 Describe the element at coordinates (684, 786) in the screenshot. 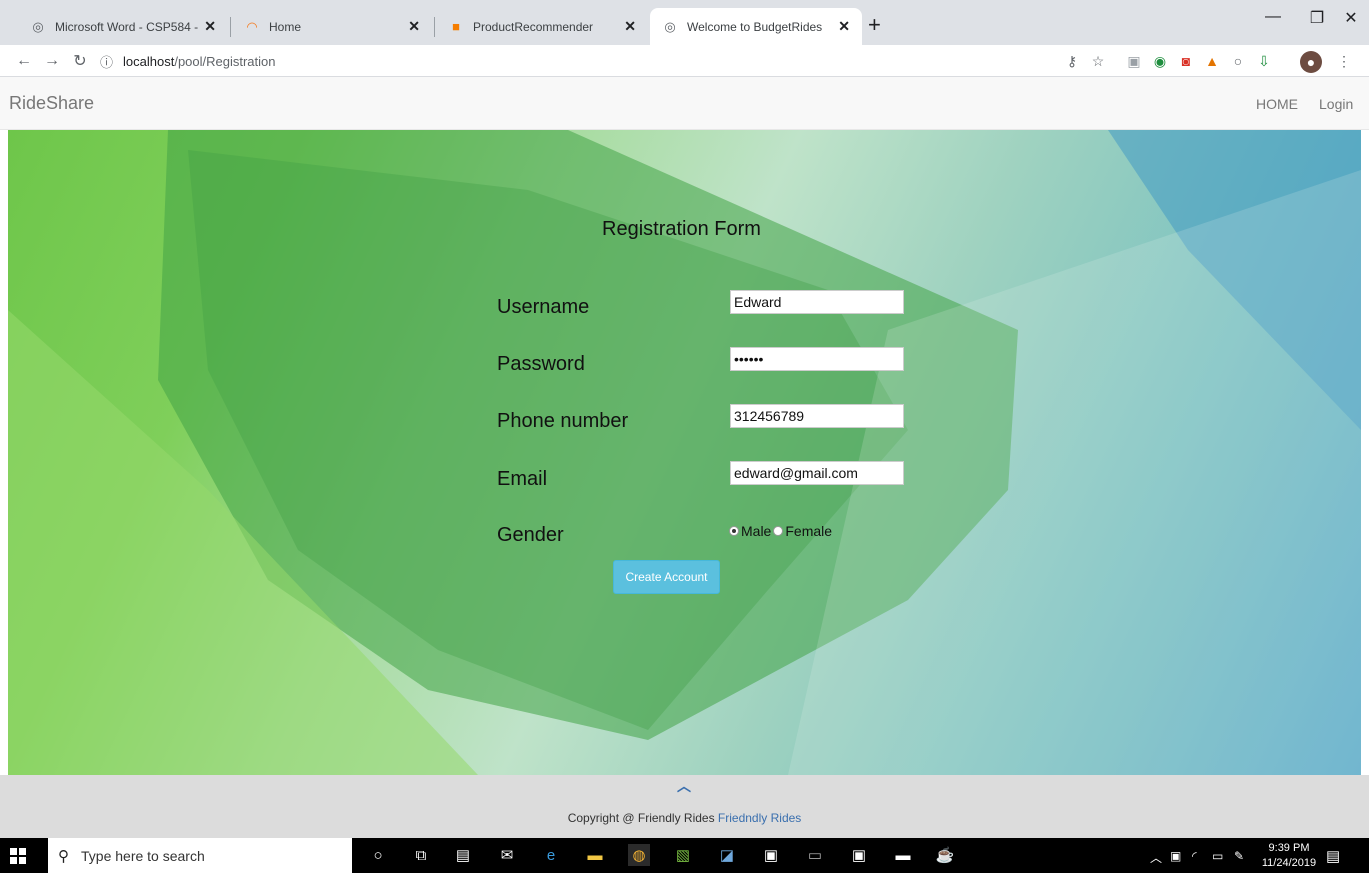

I see `scroll-top-icon: ︿` at that location.